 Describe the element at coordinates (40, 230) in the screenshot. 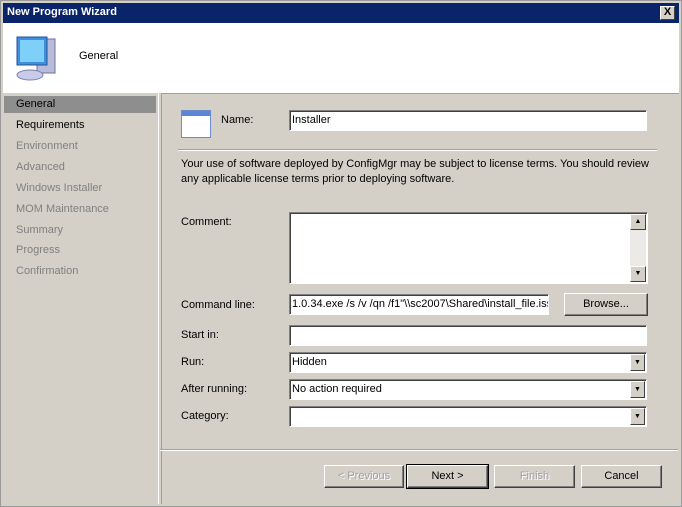

I see `nav-item-summary: Summary` at that location.